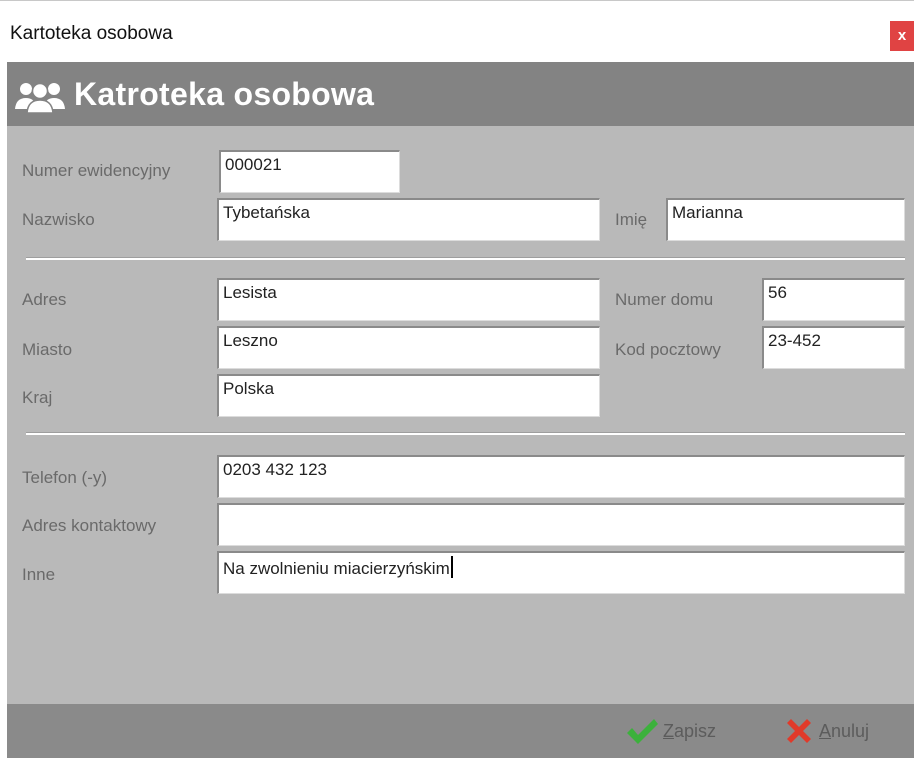  Describe the element at coordinates (336, 568) in the screenshot. I see `inne-field-text: Na zwolnieniu miacierzyńskim` at that location.